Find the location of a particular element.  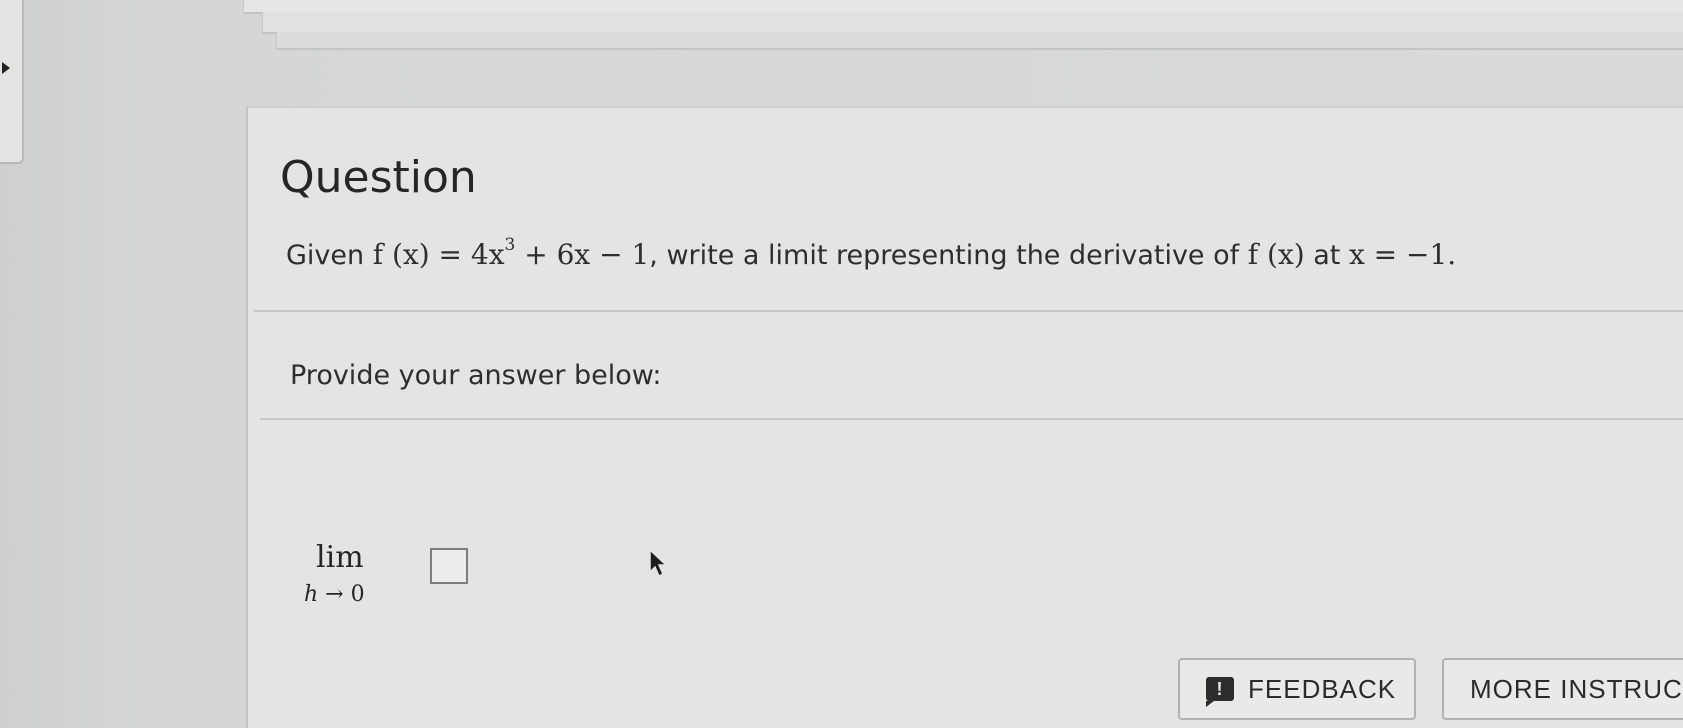

function-exponent: 3 is located at coordinates (510, 245).